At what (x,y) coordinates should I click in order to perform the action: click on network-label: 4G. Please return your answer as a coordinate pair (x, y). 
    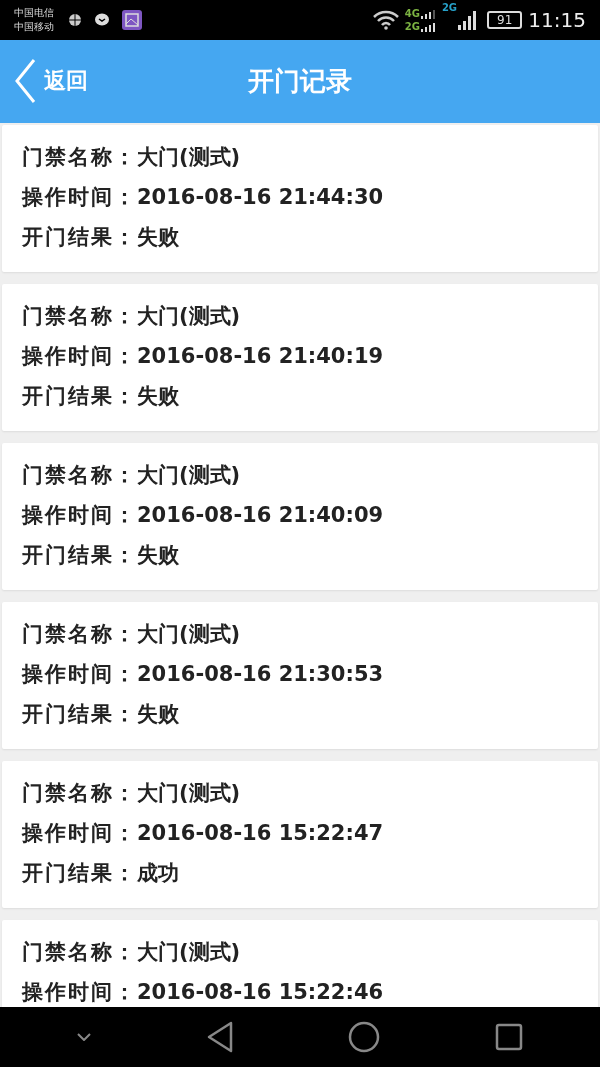
    Looking at the image, I should click on (412, 13).